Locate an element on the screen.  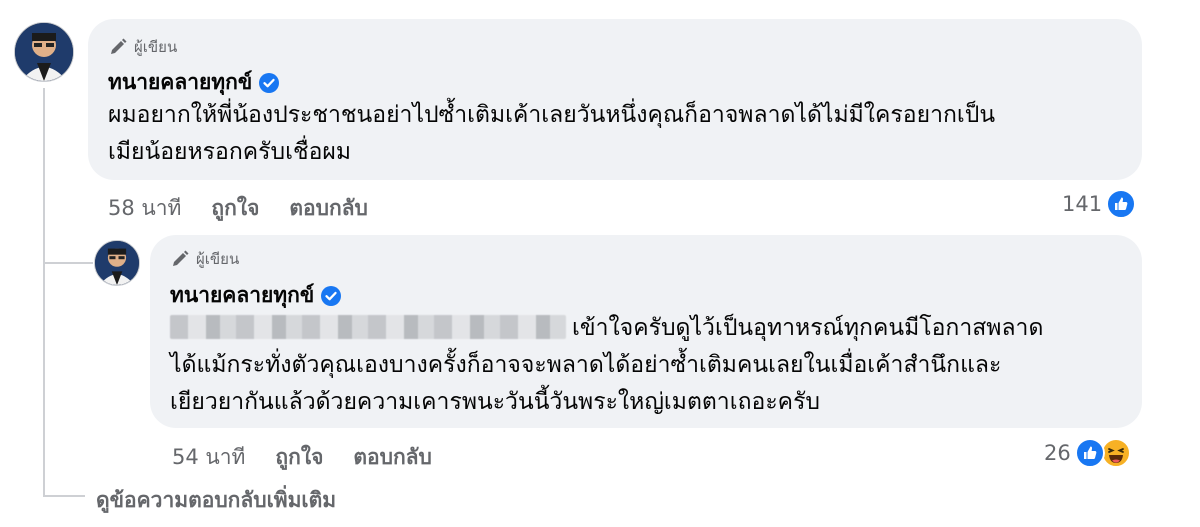
redacted-mention is located at coordinates (368, 327).